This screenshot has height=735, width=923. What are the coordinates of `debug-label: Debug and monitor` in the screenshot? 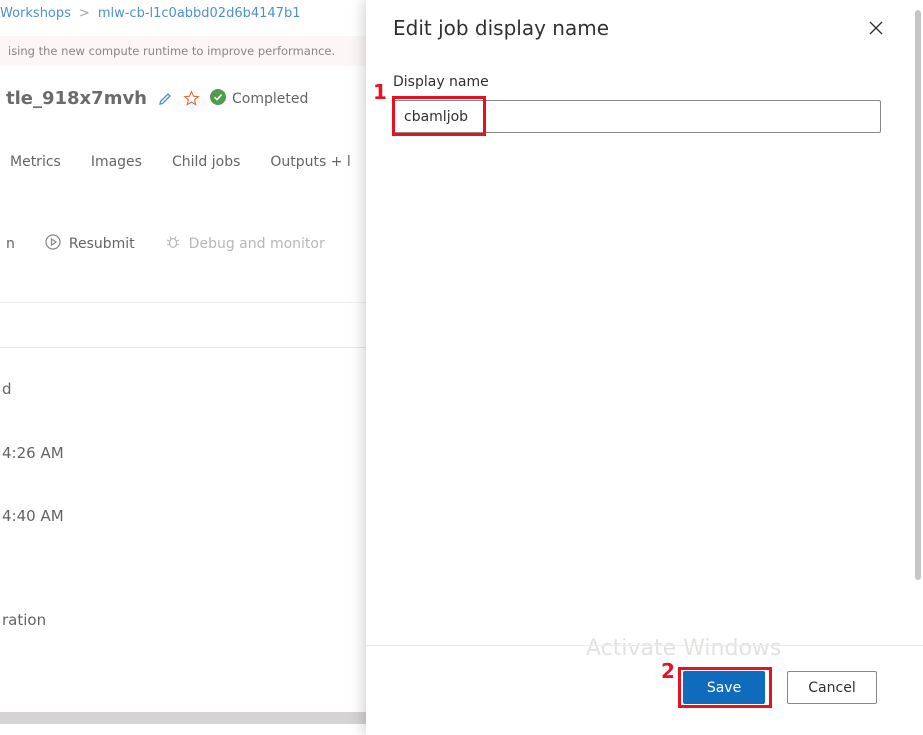 It's located at (256, 244).